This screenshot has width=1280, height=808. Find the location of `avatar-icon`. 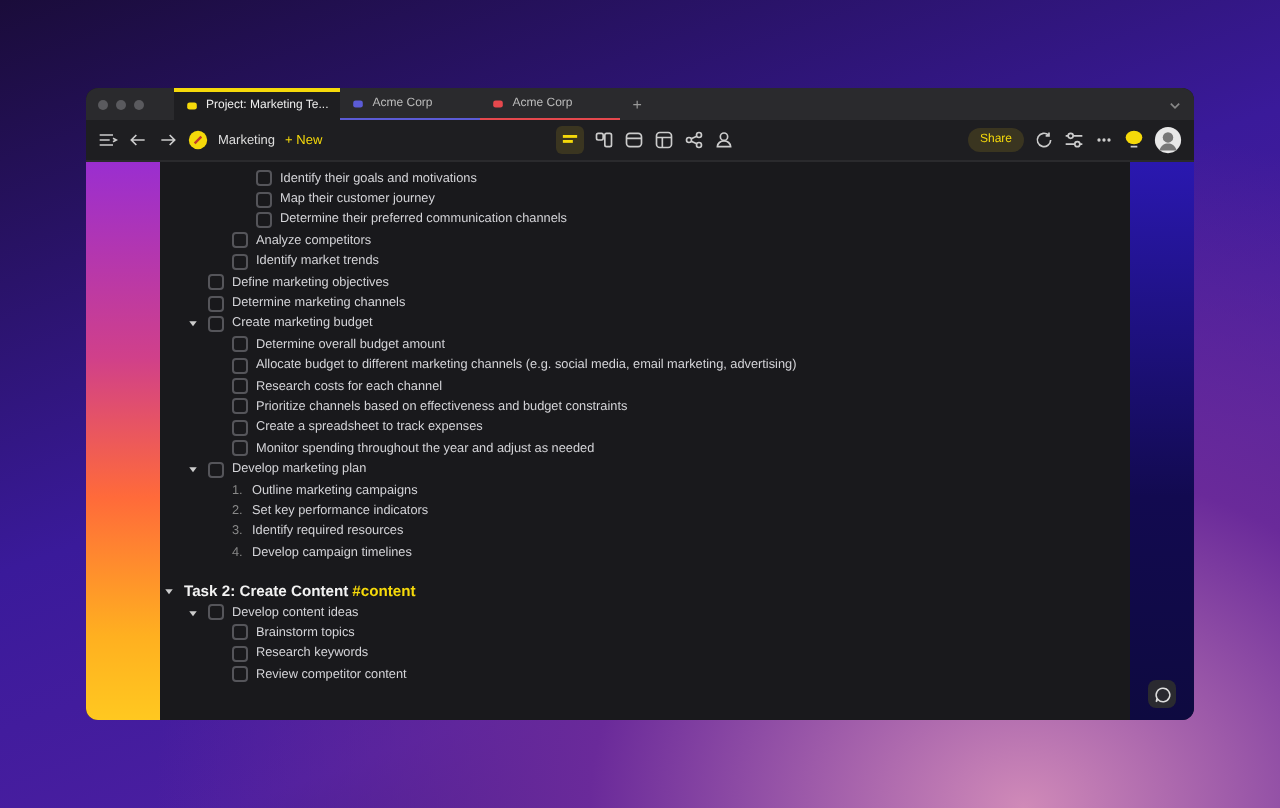

avatar-icon is located at coordinates (1168, 140).